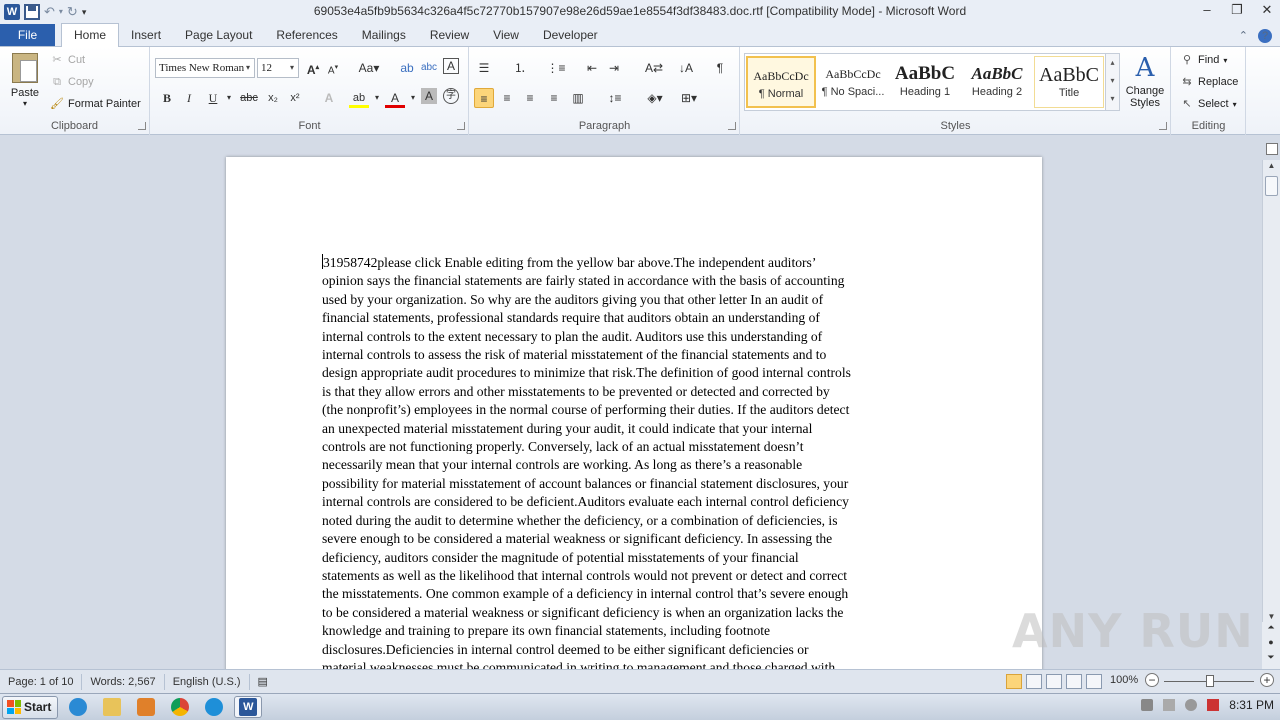 Image resolution: width=1280 pixels, height=720 pixels. Describe the element at coordinates (1124, 680) in the screenshot. I see `zoom-level: 100%` at that location.